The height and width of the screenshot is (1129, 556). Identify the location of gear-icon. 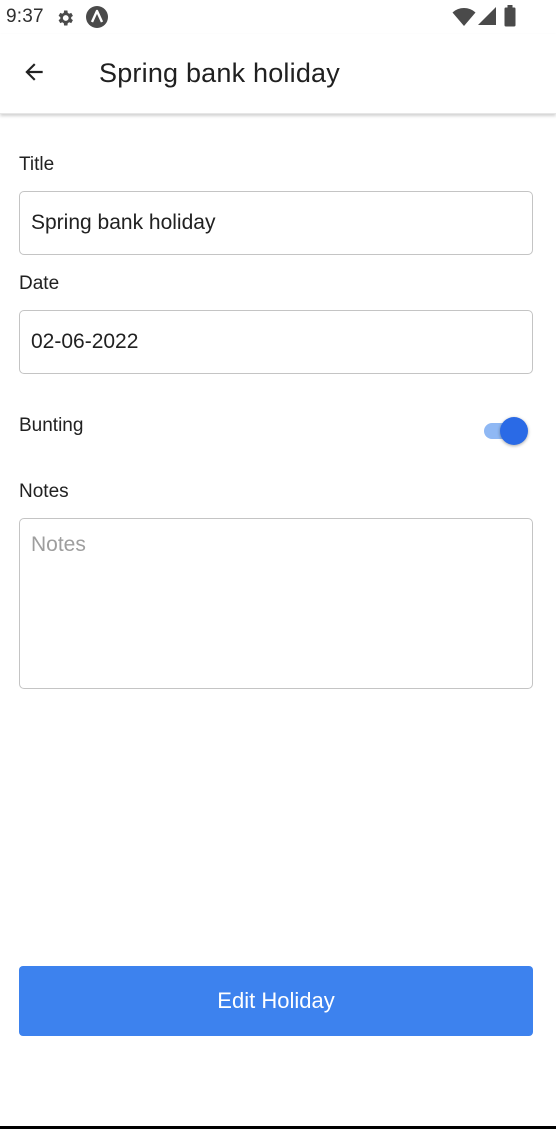
(65, 20).